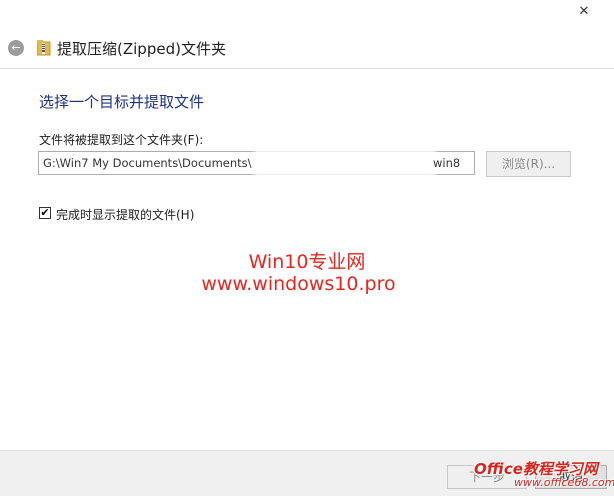 The width and height of the screenshot is (614, 496). Describe the element at coordinates (345, 163) in the screenshot. I see `path-redaction` at that location.